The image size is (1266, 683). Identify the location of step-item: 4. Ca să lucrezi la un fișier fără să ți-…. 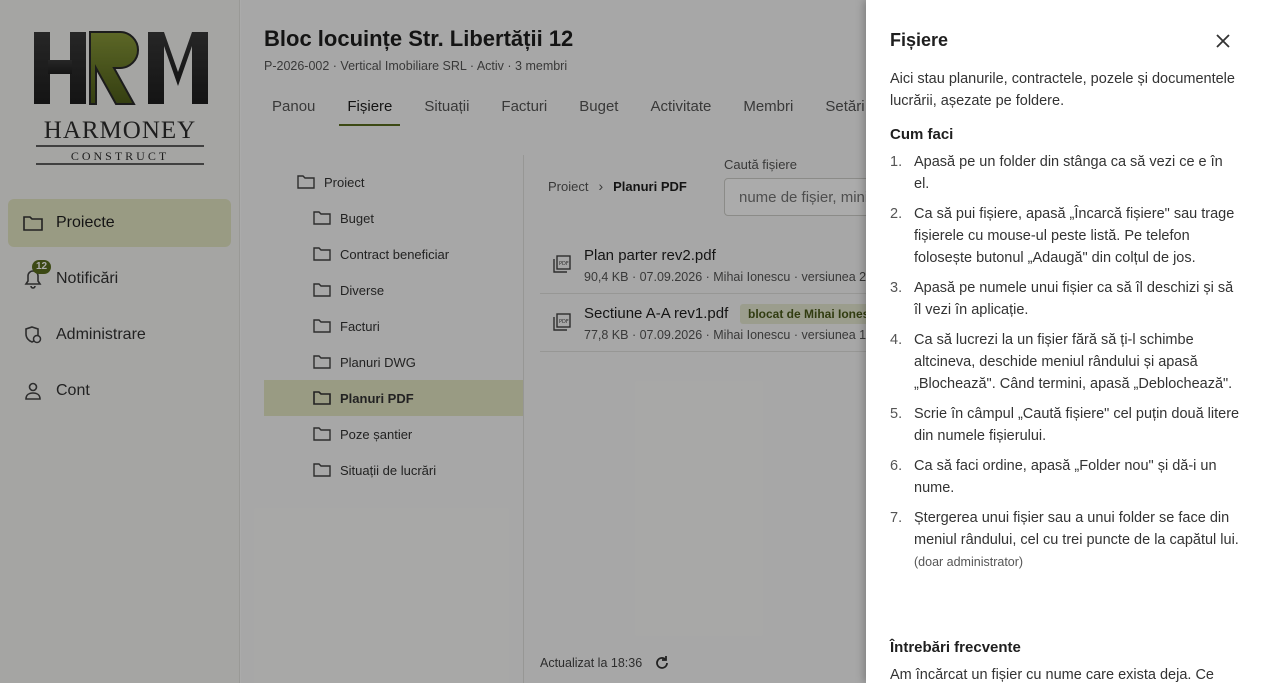
(1066, 362).